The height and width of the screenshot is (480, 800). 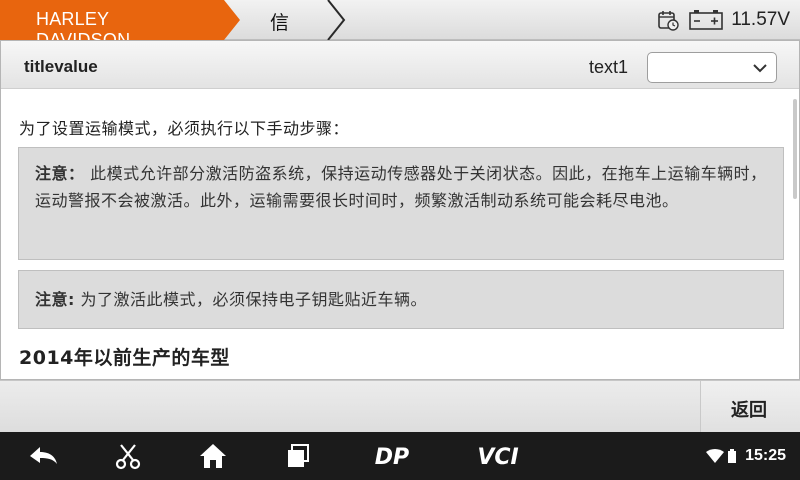 I want to click on panel-title: titlevalue, so click(x=61, y=66).